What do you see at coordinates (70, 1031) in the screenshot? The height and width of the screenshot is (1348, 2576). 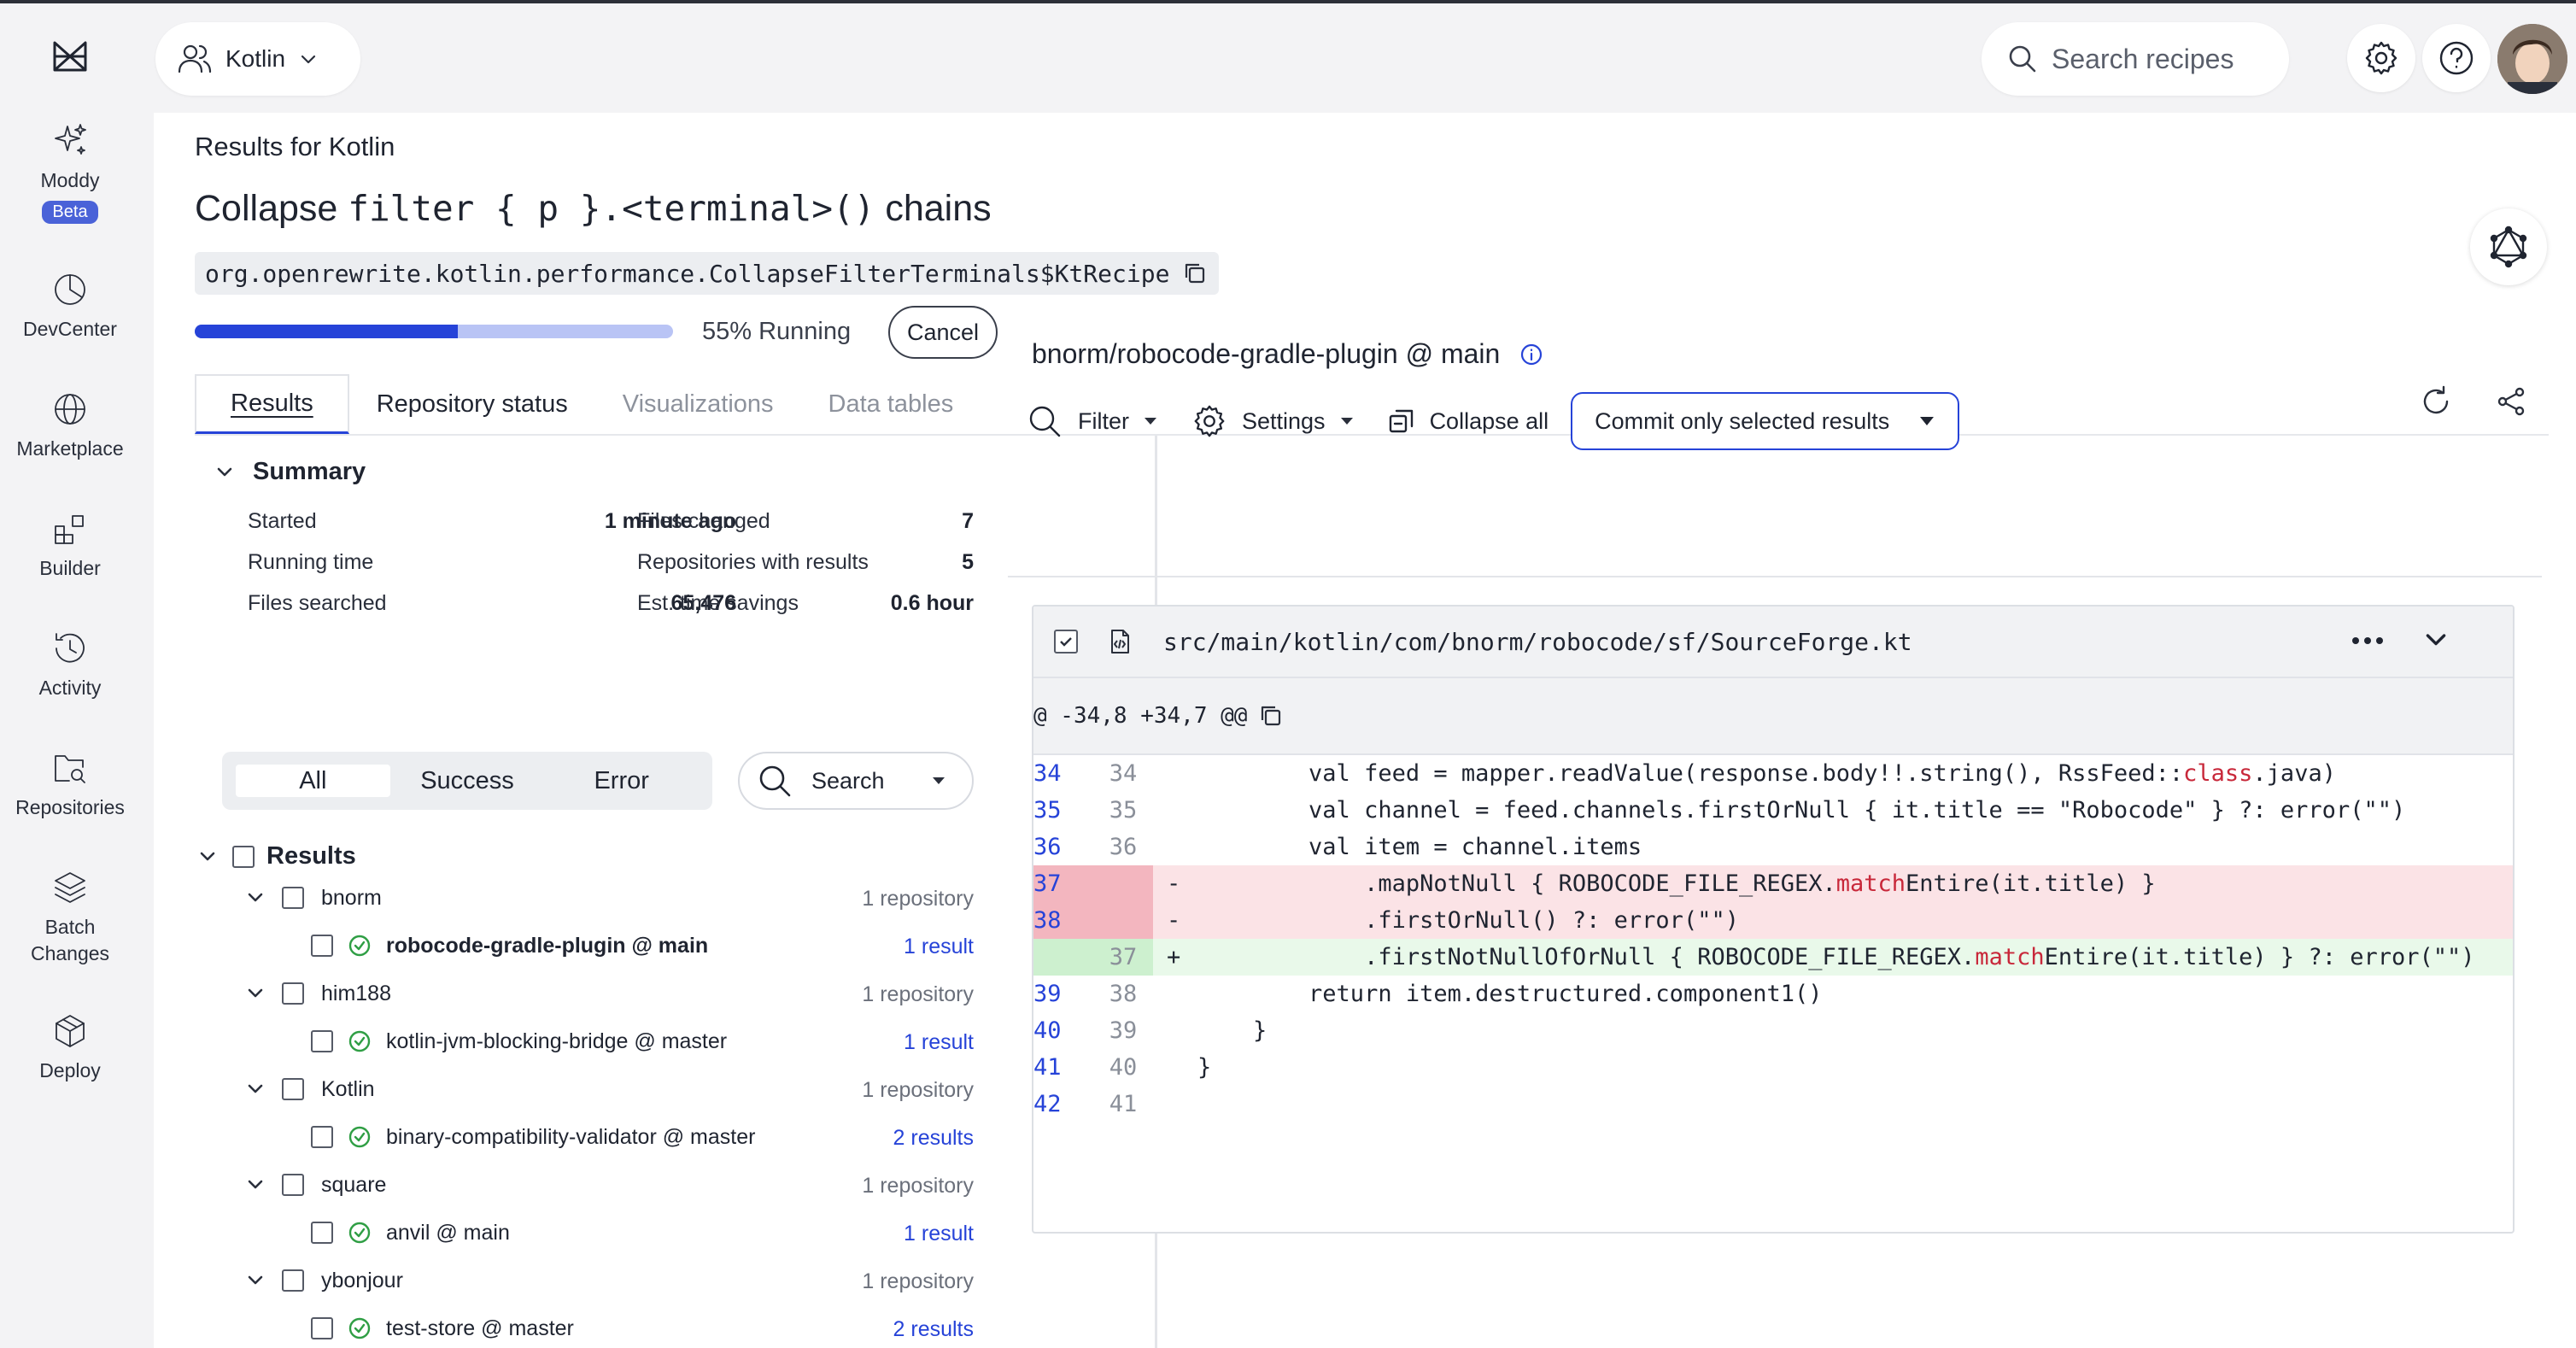 I see `package-icon` at bounding box center [70, 1031].